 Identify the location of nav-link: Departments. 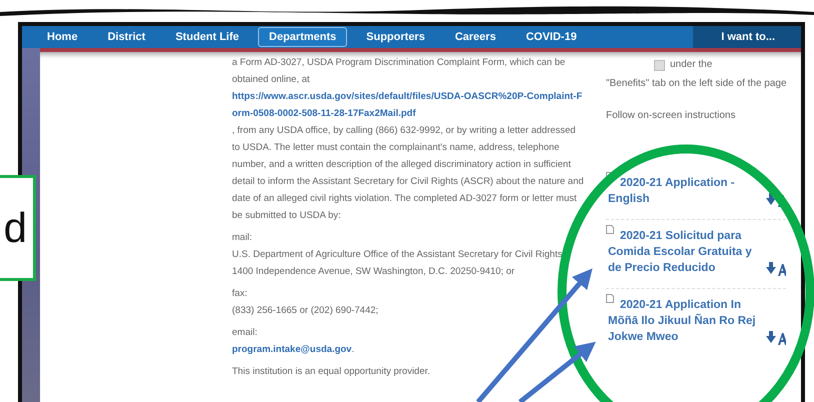
(303, 37).